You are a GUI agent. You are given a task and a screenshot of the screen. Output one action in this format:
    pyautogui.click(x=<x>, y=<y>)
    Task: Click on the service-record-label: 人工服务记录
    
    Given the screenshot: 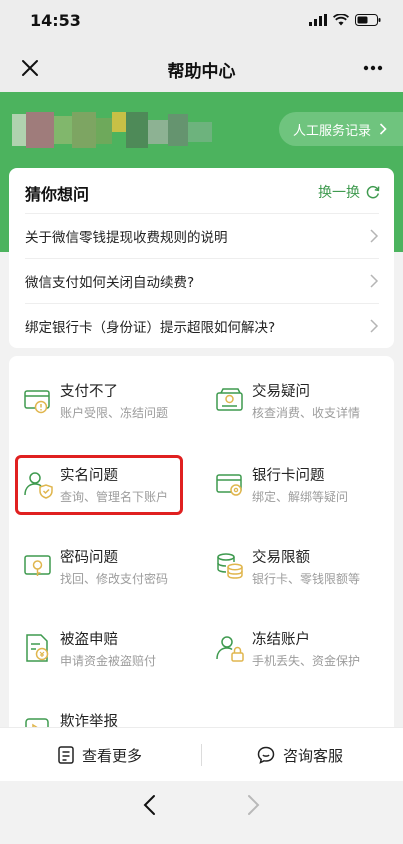 What is the action you would take?
    pyautogui.click(x=331, y=131)
    